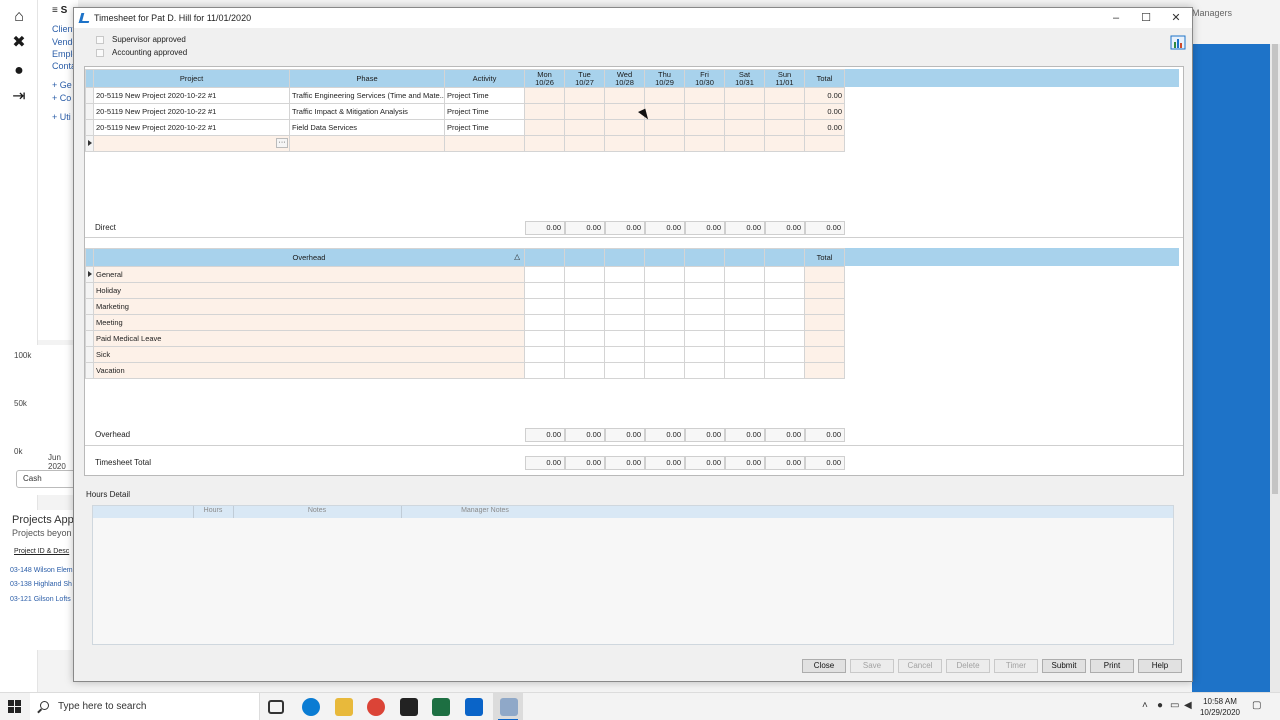  Describe the element at coordinates (309, 306) in the screenshot. I see `overhead-name: Marketing` at that location.